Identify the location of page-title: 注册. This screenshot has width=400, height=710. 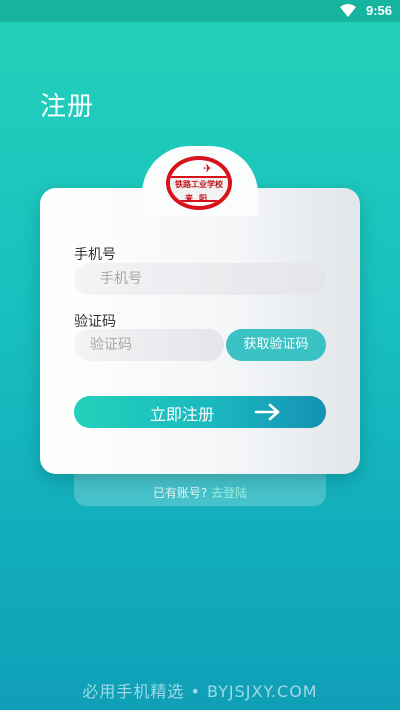
(67, 107).